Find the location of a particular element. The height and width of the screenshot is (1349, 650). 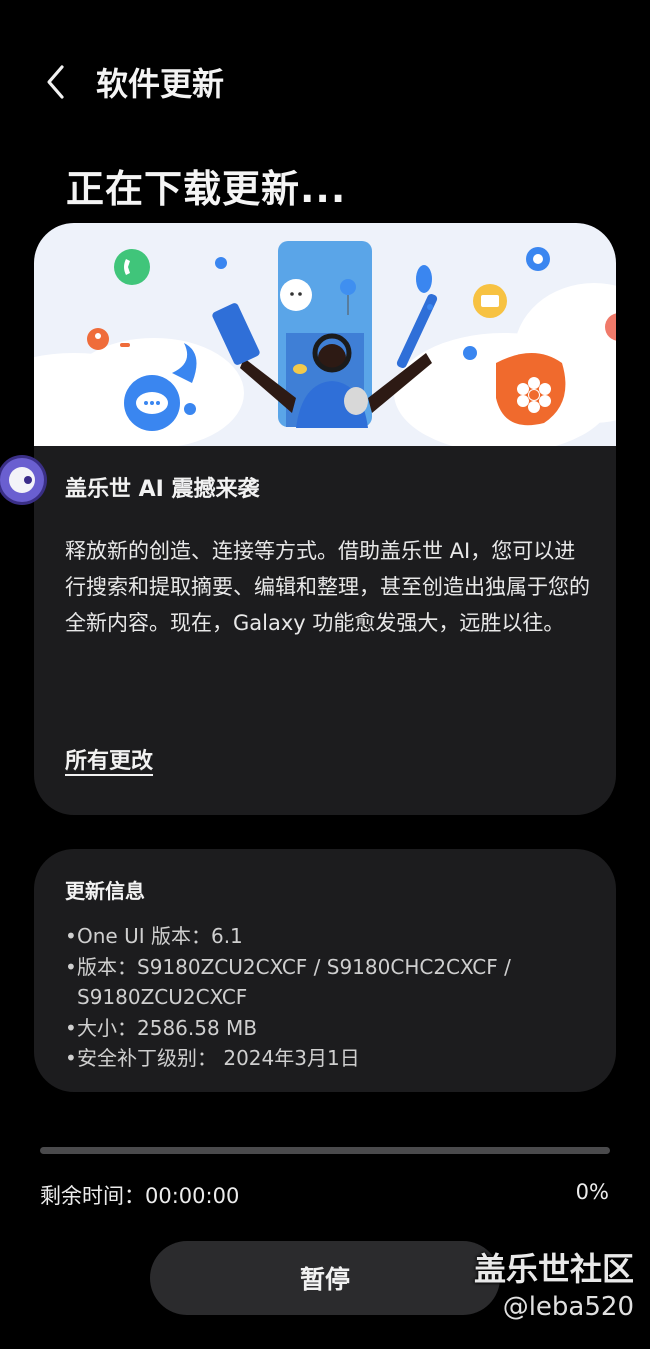

header-title: 软件更新 is located at coordinates (160, 84).